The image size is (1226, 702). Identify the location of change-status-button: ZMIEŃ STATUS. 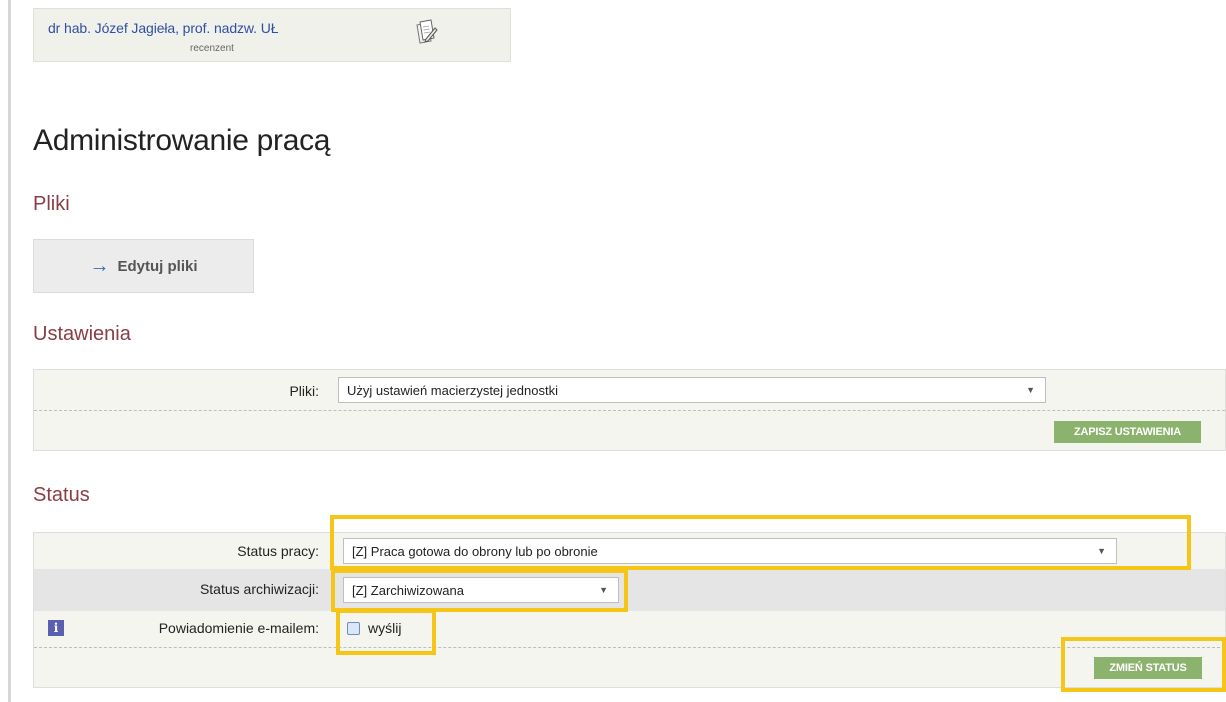
(1148, 668).